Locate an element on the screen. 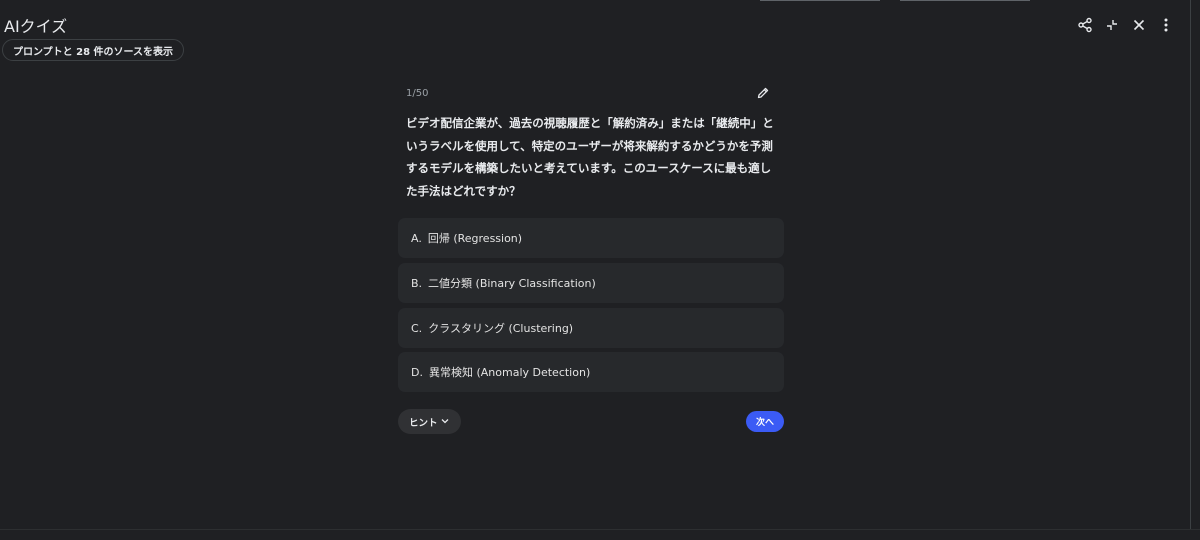 The width and height of the screenshot is (1200, 540). show-sources-button: プロンプトと 28 件のソースを表示 is located at coordinates (93, 50).